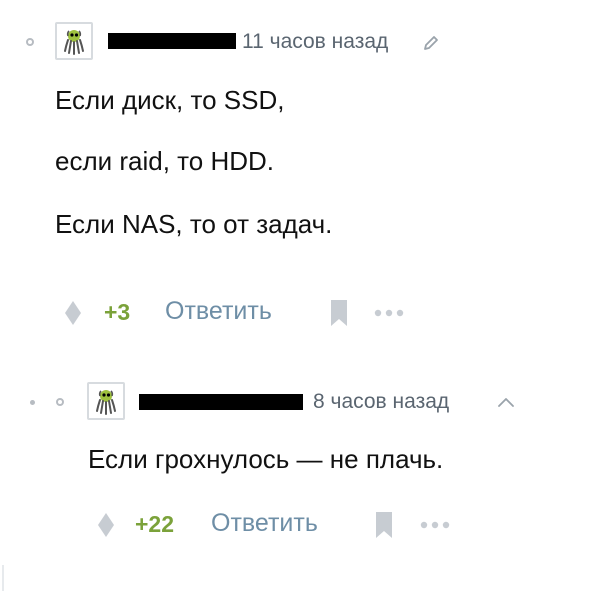 This screenshot has width=608, height=591. Describe the element at coordinates (266, 459) in the screenshot. I see `comment-text-line: Если грохнулось — не плачь.` at that location.